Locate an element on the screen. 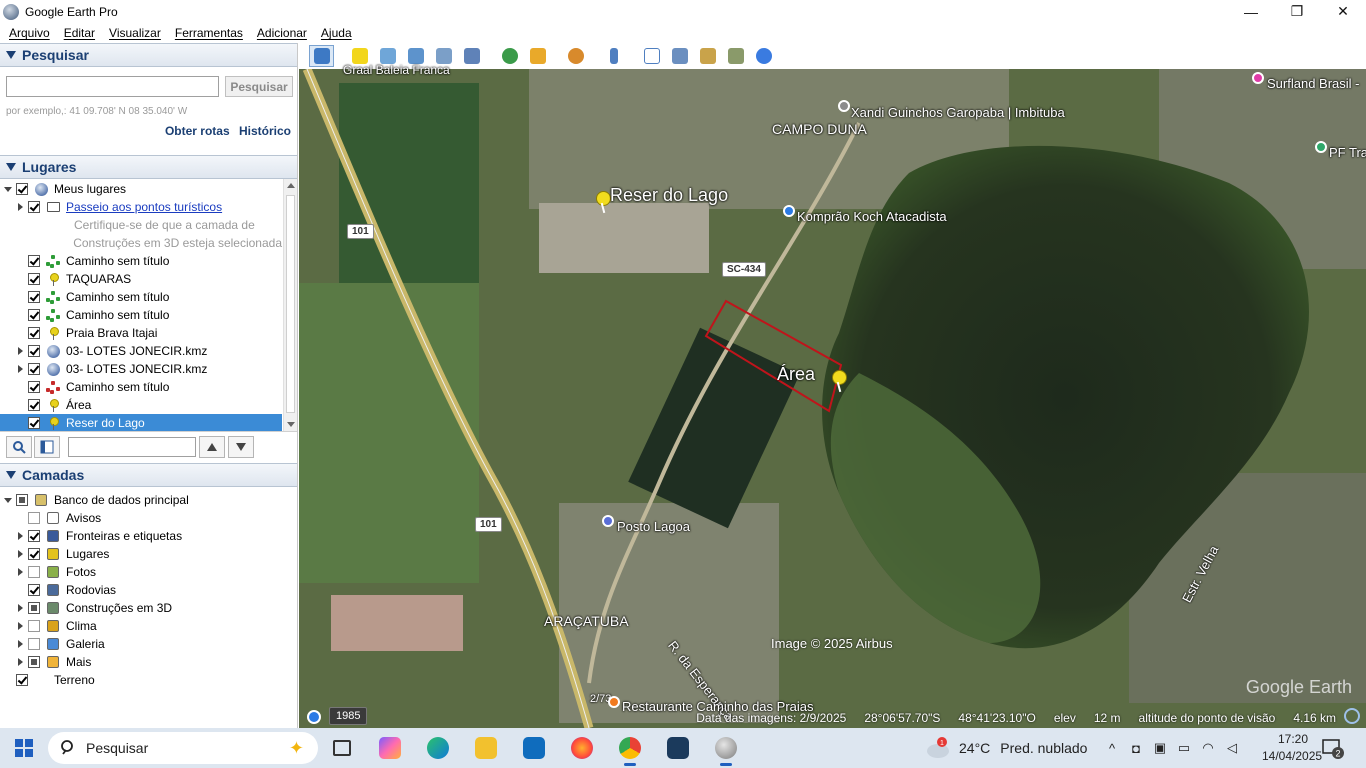 The width and height of the screenshot is (1366, 768). map-label-xandi: Xandi Guinchos Garopaba | Imbituba is located at coordinates (958, 112).